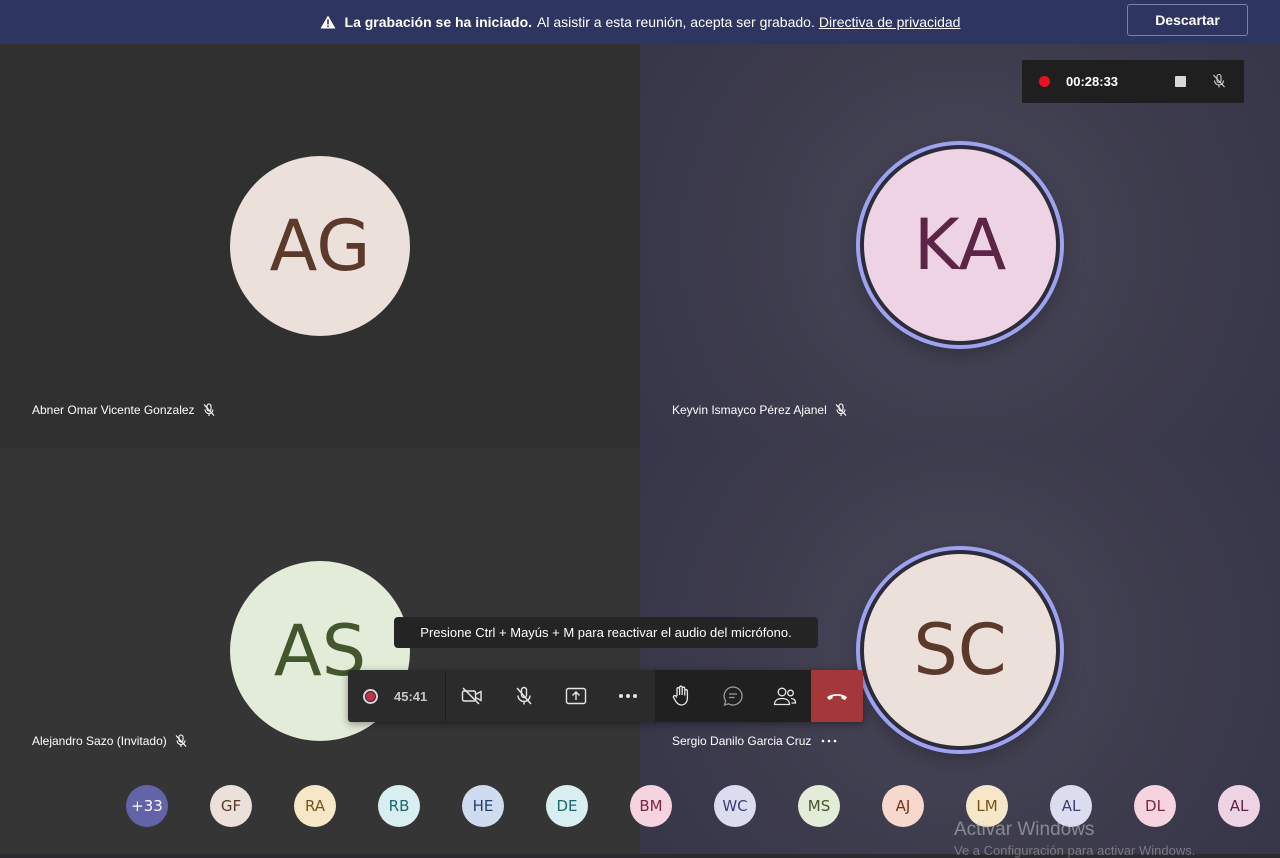  What do you see at coordinates (99, 741) in the screenshot?
I see `participant-name: Alejandro Sazo (Invitado)` at bounding box center [99, 741].